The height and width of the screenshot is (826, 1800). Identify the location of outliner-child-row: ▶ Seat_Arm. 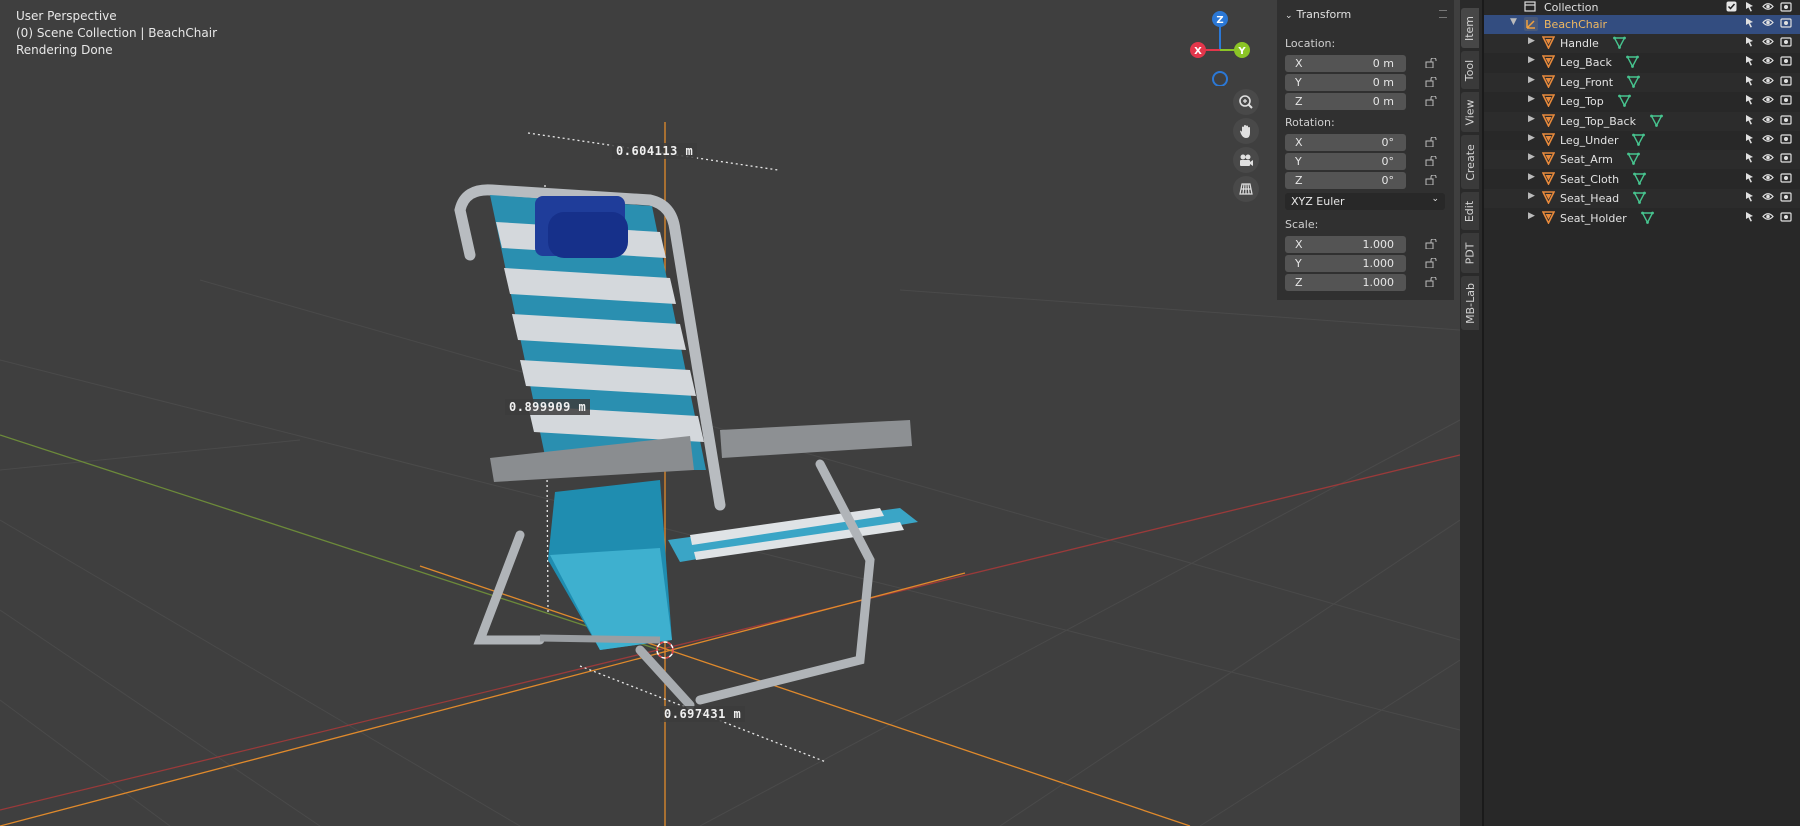
(1642, 160).